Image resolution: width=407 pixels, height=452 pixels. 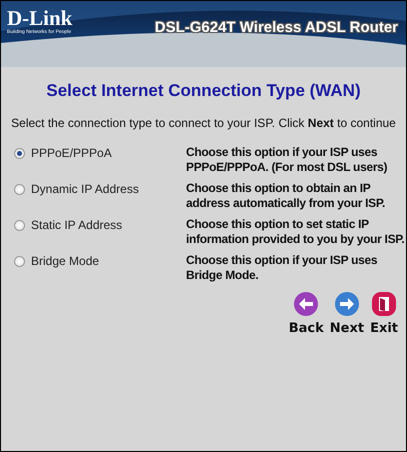 What do you see at coordinates (287, 160) in the screenshot?
I see `option-description: Choose this option if your ISP uses PPPoE/PPPoA. (For most DSL users)` at bounding box center [287, 160].